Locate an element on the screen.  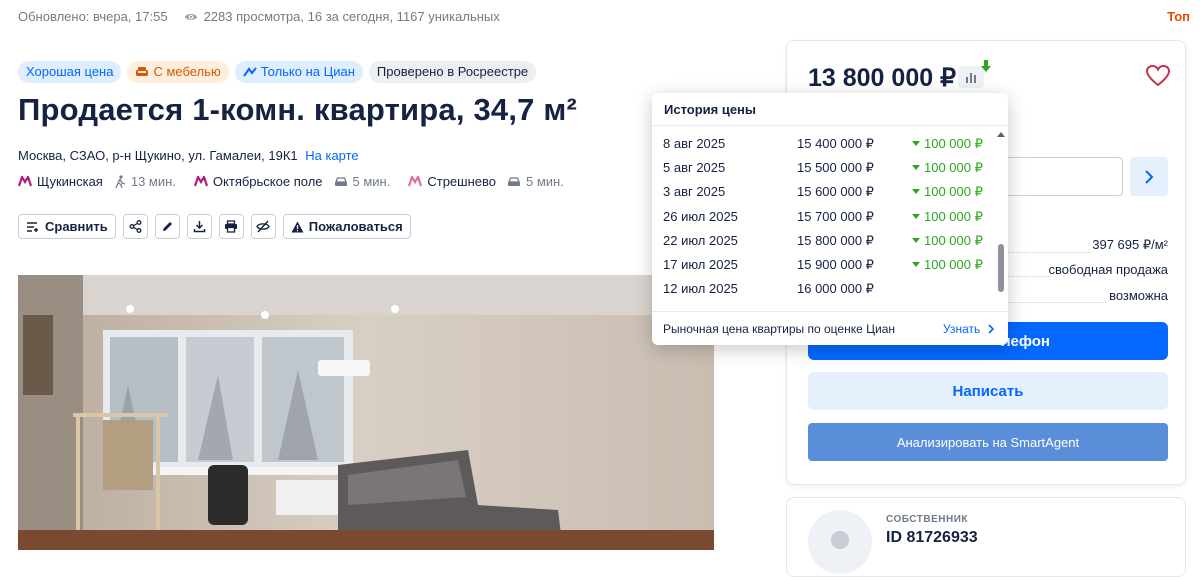
download-button is located at coordinates (199, 226).